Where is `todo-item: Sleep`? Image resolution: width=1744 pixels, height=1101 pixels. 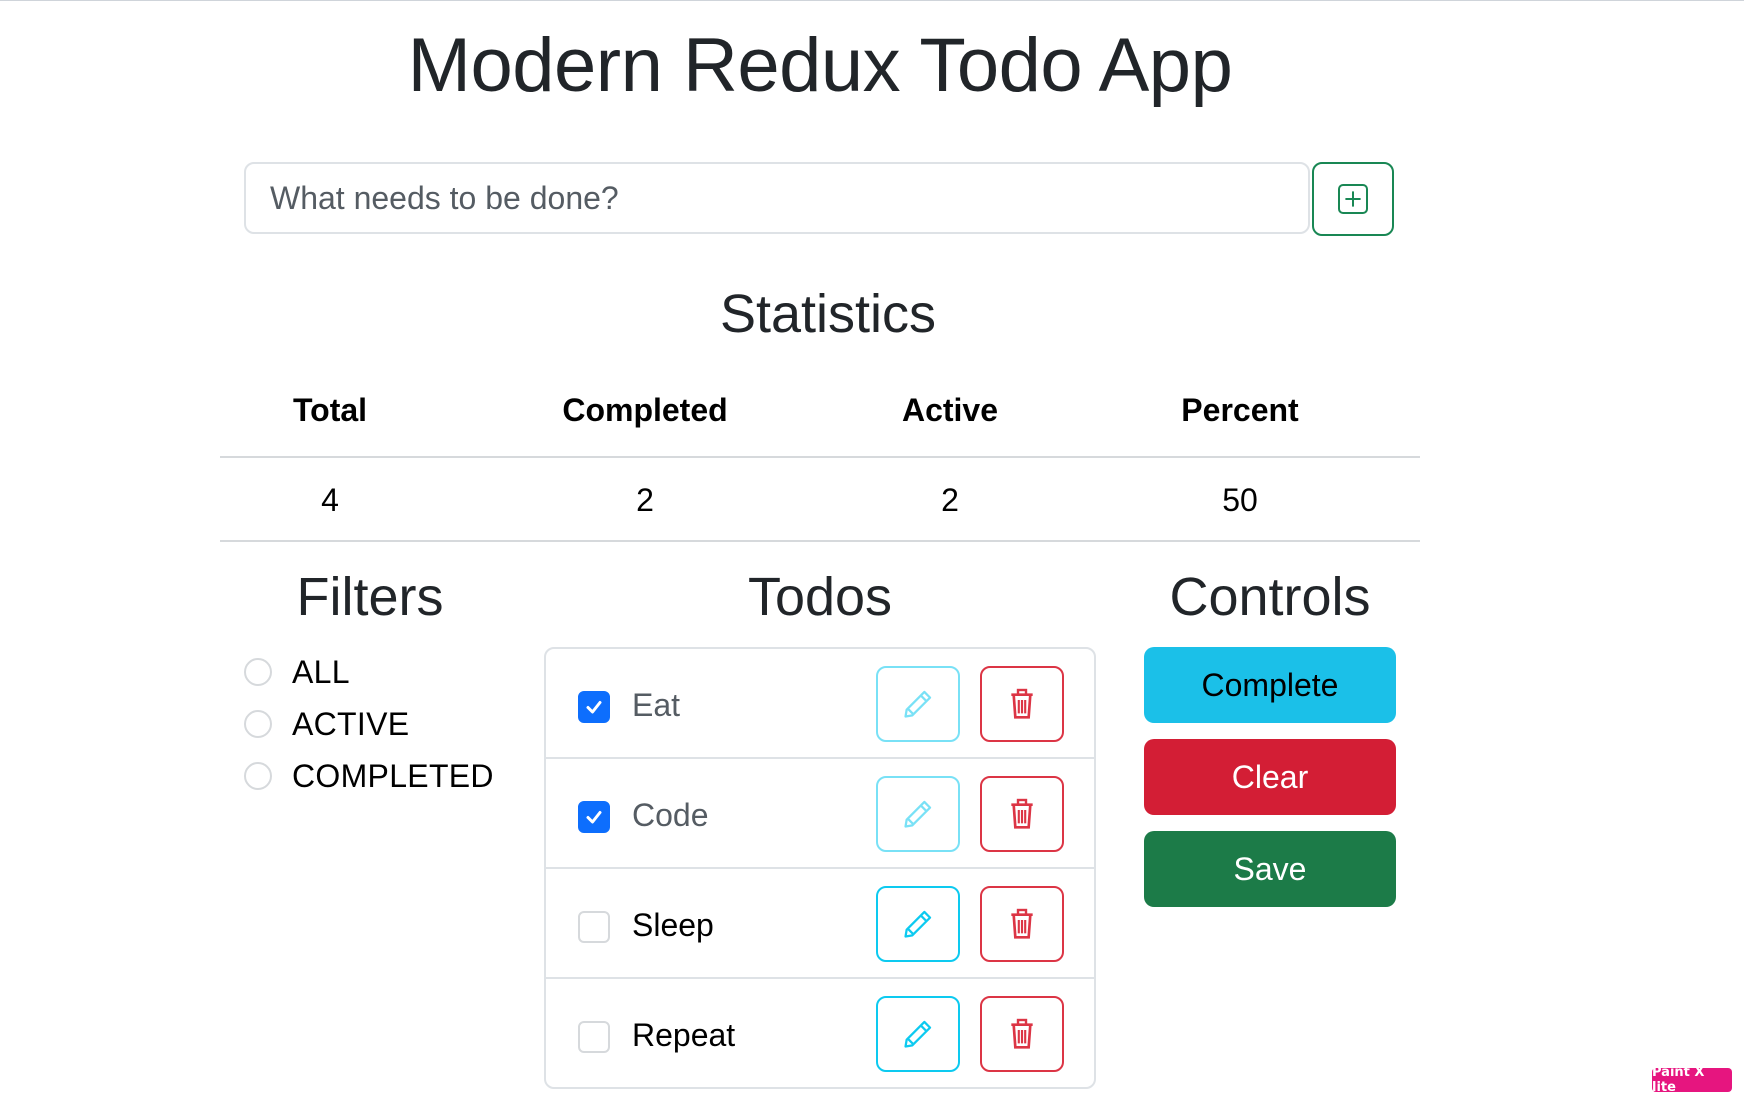
todo-item: Sleep is located at coordinates (820, 924).